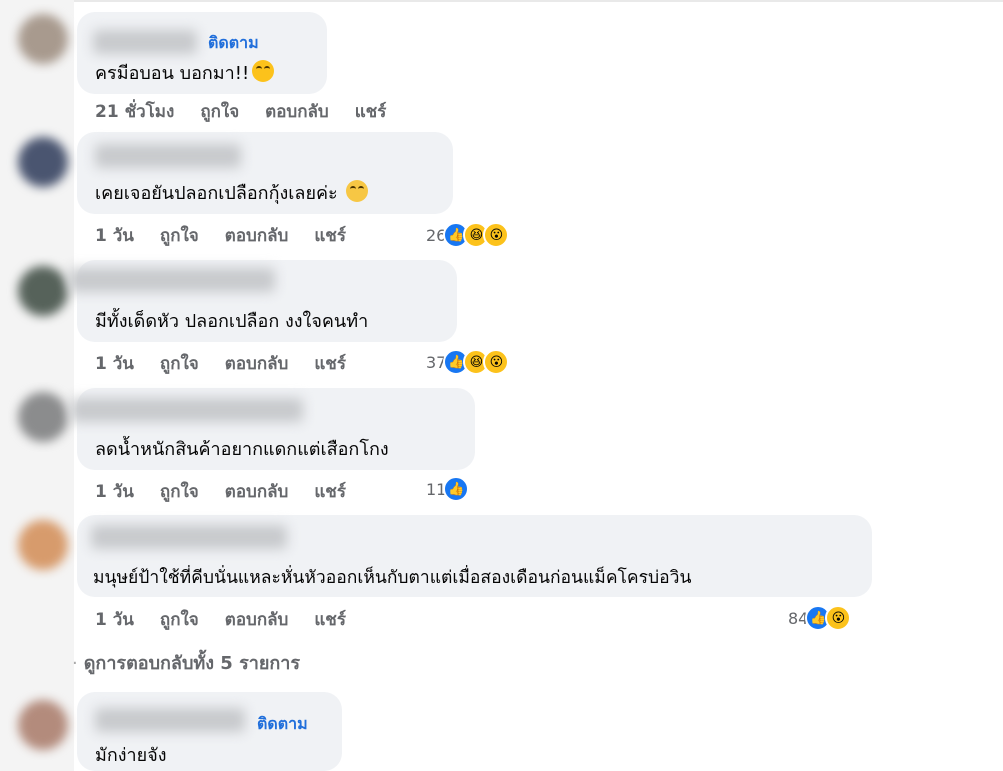 The height and width of the screenshot is (771, 1003). What do you see at coordinates (242, 449) in the screenshot?
I see `comment-text: ลดน้ำหนักสินค้าอยากแดกแต่เสือกโกง` at bounding box center [242, 449].